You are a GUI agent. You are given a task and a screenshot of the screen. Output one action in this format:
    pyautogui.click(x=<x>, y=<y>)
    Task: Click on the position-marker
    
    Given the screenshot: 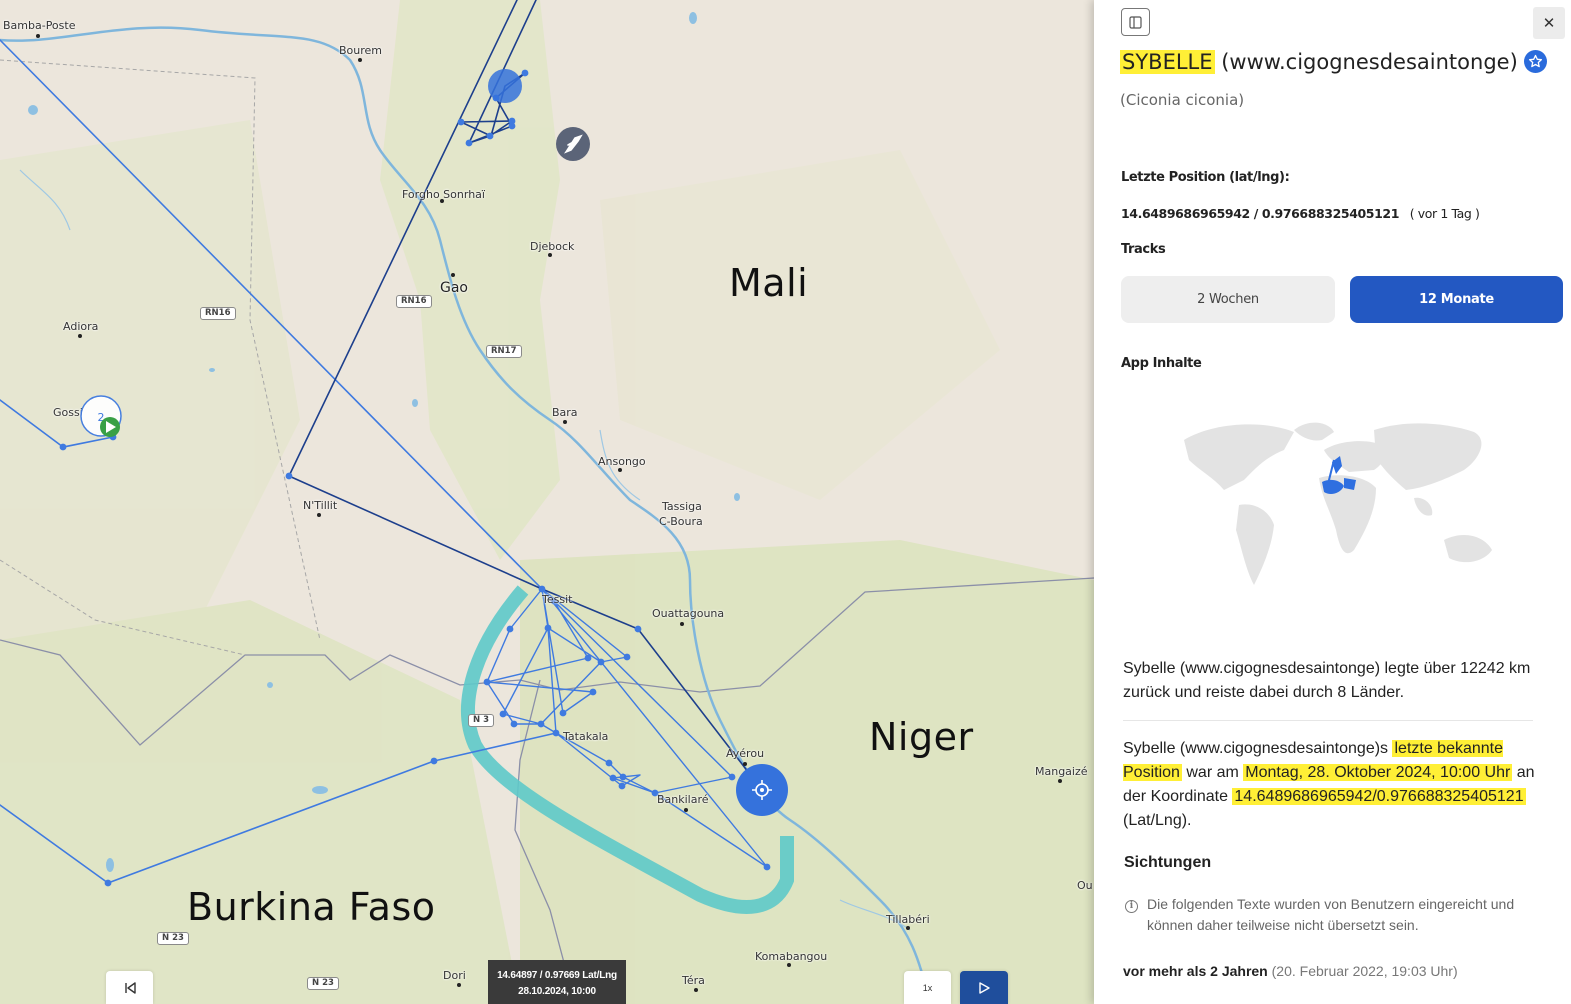 What is the action you would take?
    pyautogui.click(x=505, y=86)
    